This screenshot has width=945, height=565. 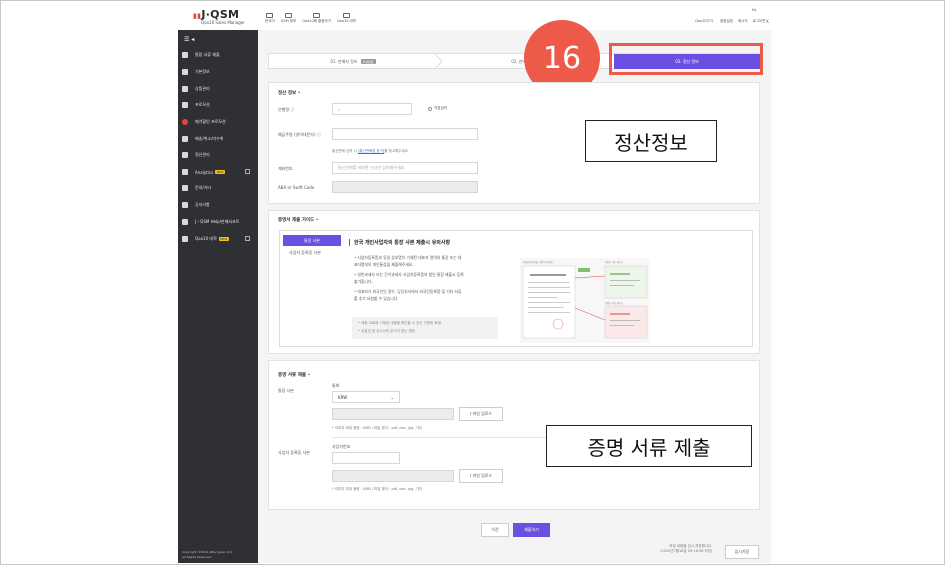 I want to click on guide-note: • 유효성 및 유사서의 분석이 없는 원본, so click(x=387, y=331).